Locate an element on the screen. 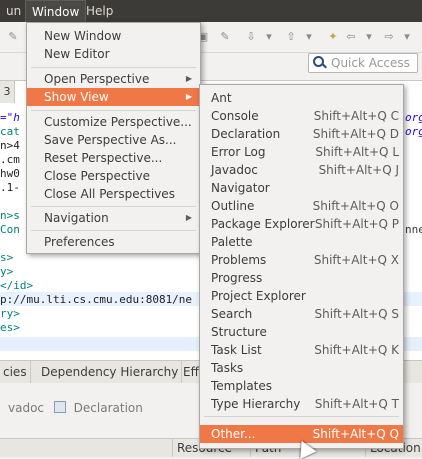  menu-item-close-all-perspectives: Close All Perspectives is located at coordinates (113, 194).